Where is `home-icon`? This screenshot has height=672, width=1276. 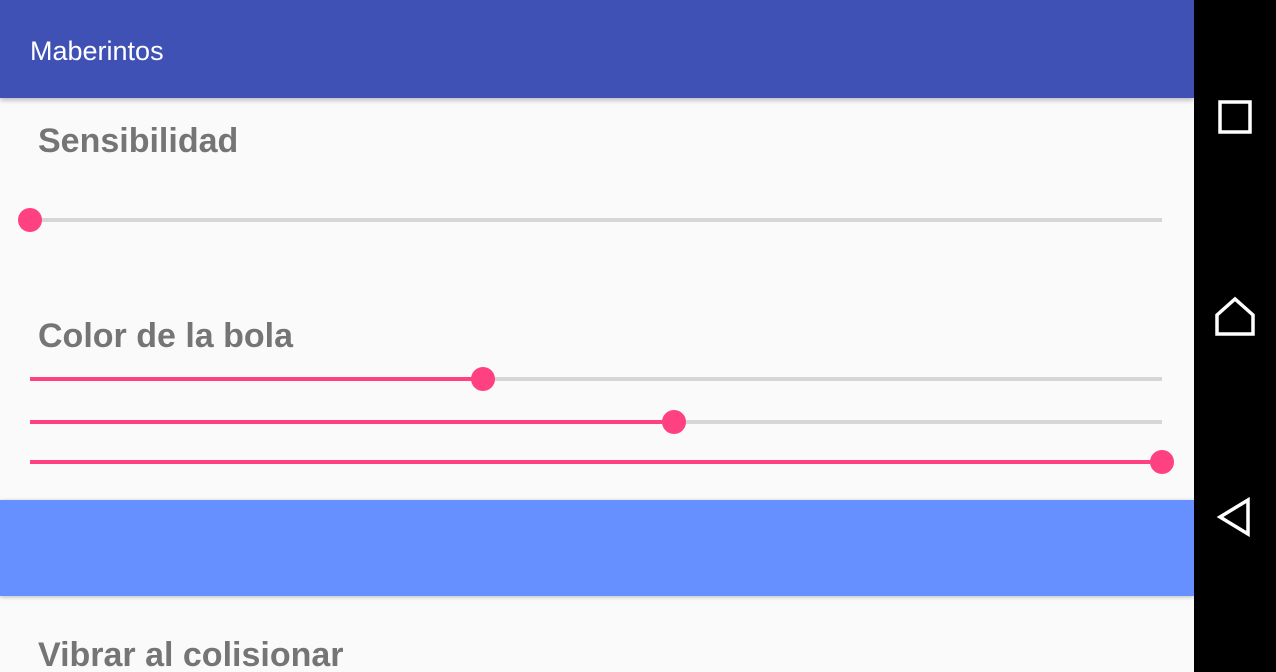
home-icon is located at coordinates (1235, 316).